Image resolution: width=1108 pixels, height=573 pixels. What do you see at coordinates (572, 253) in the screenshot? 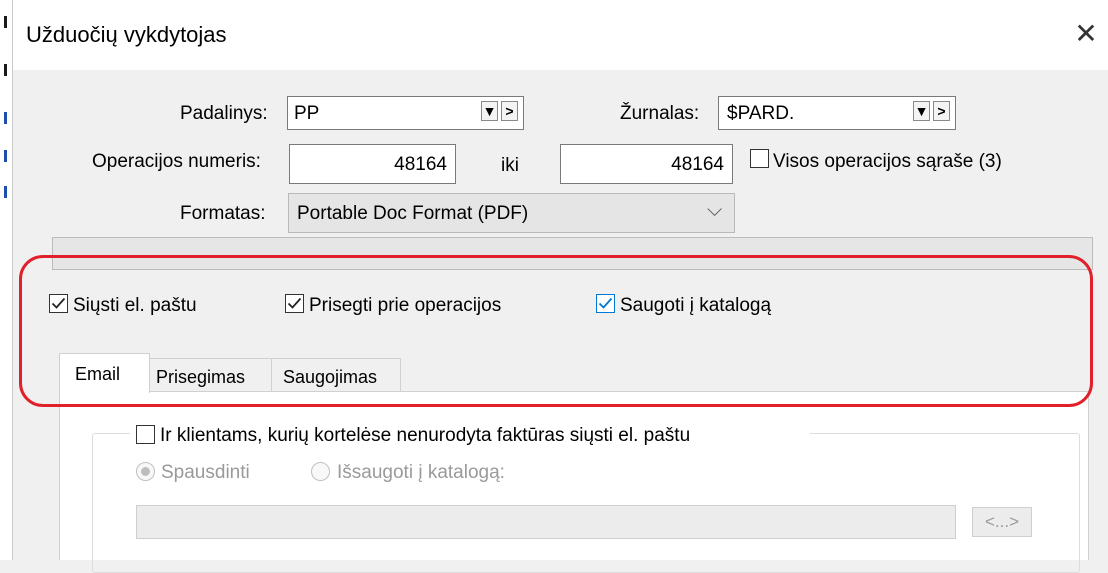
I see `progress-bar` at bounding box center [572, 253].